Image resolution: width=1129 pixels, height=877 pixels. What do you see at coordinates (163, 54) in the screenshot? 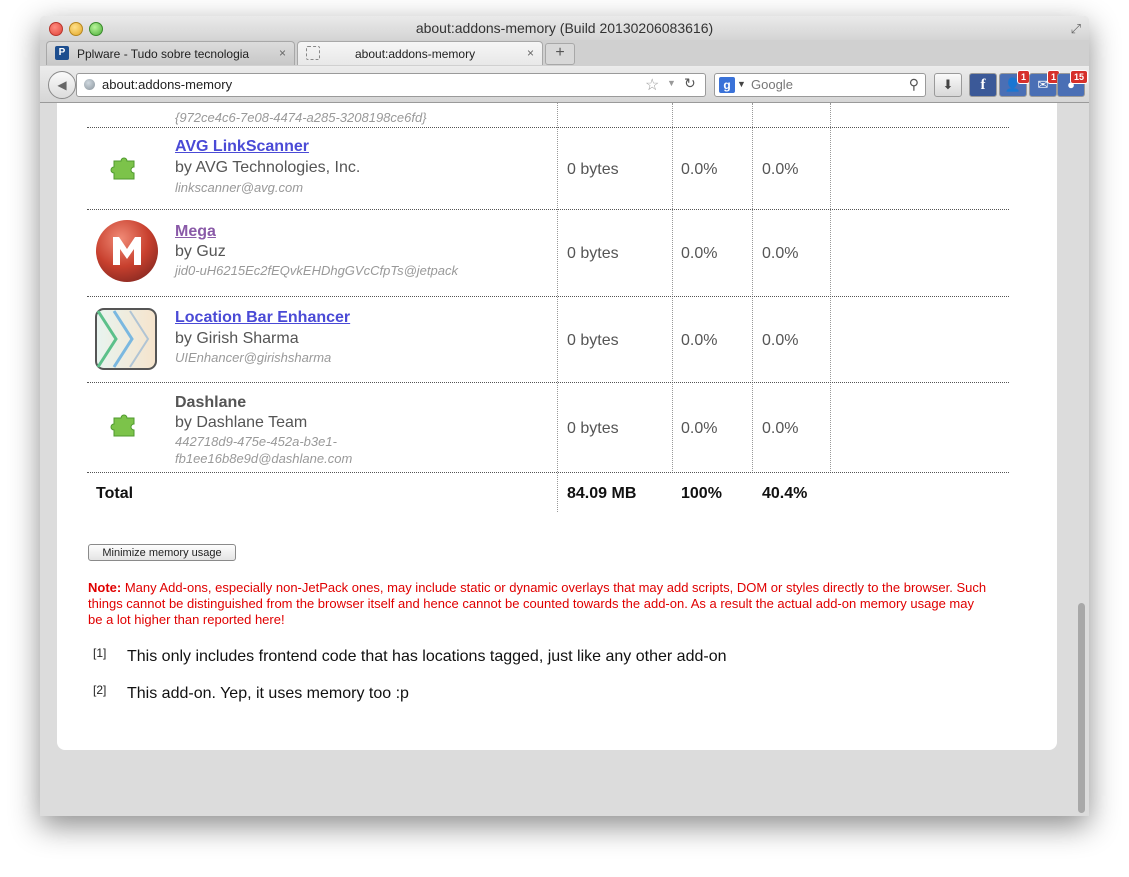
I see `tab-label: Pplware - Tudo sobre tecnologia` at bounding box center [163, 54].